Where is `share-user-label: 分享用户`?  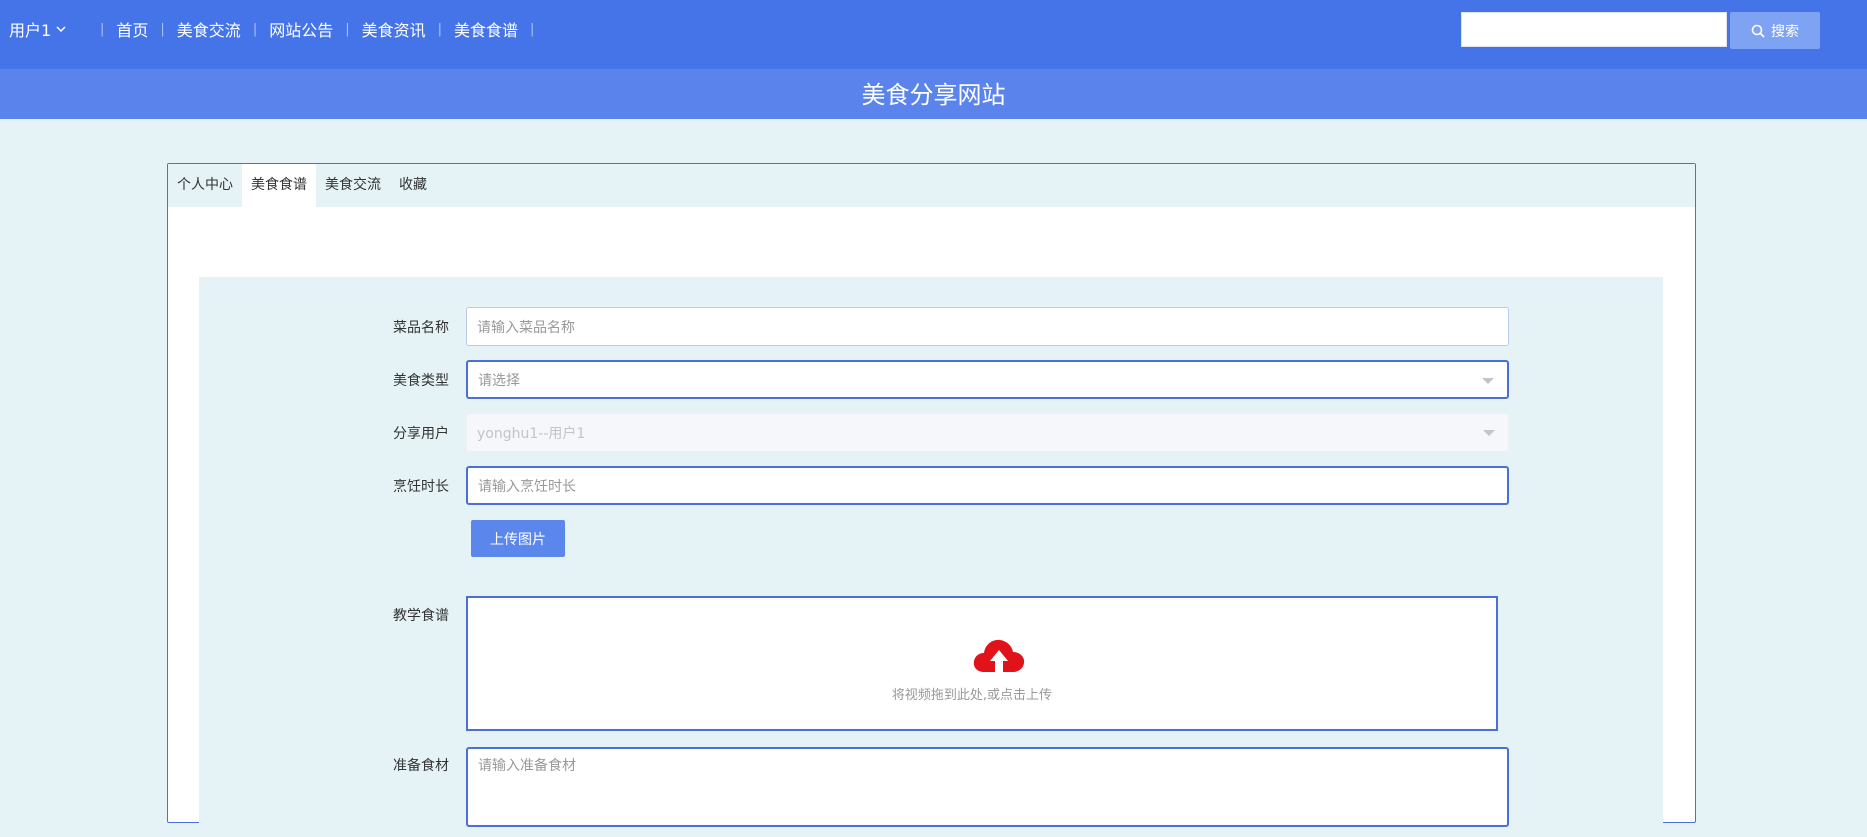
share-user-label: 分享用户 is located at coordinates (421, 434).